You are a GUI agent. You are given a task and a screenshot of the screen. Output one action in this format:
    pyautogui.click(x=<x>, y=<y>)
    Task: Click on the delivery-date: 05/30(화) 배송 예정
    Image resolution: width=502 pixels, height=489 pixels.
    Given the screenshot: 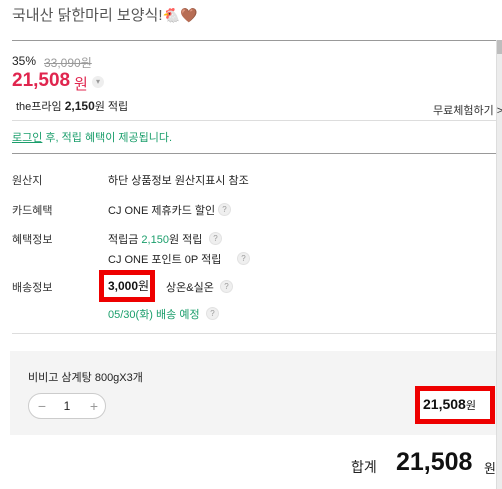 What is the action you would take?
    pyautogui.click(x=154, y=315)
    